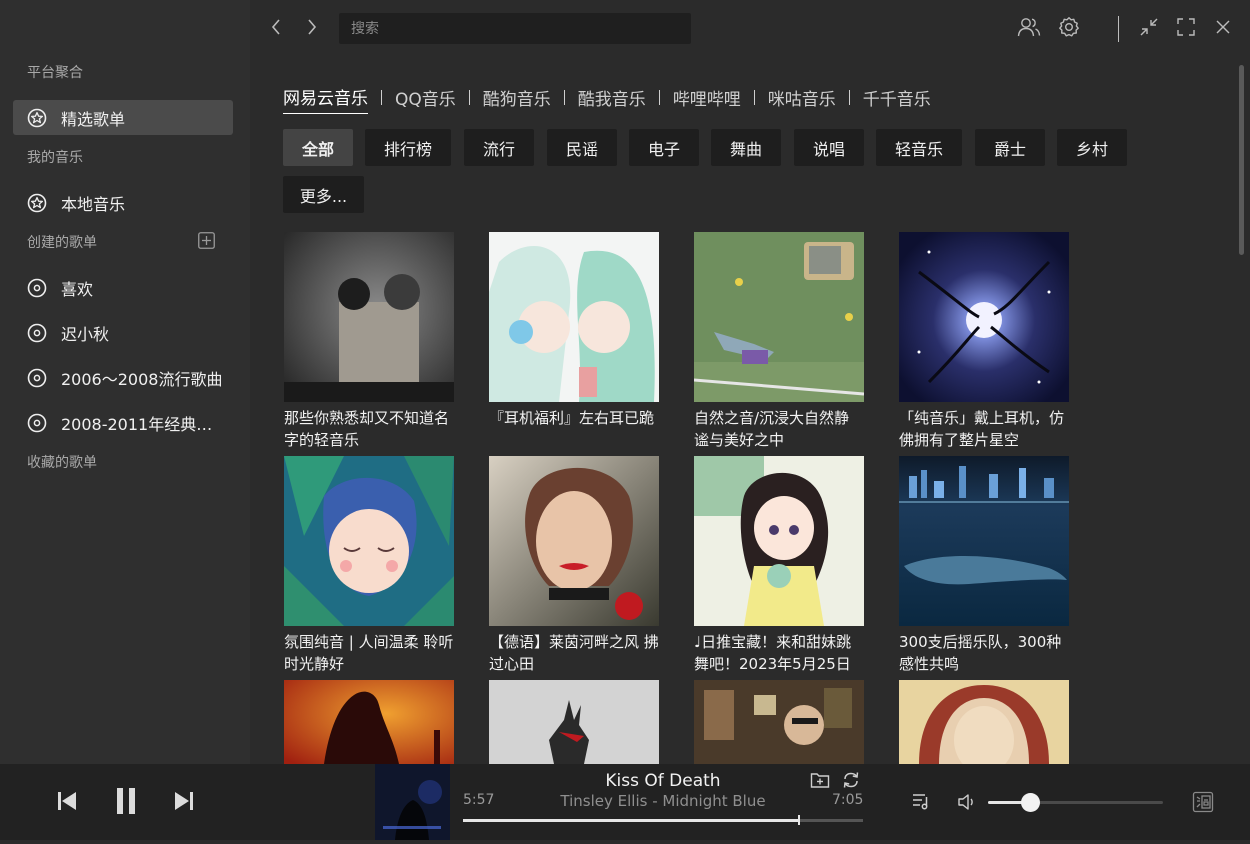 This screenshot has width=1250, height=844. Describe the element at coordinates (1186, 27) in the screenshot. I see `maximize-button` at that location.